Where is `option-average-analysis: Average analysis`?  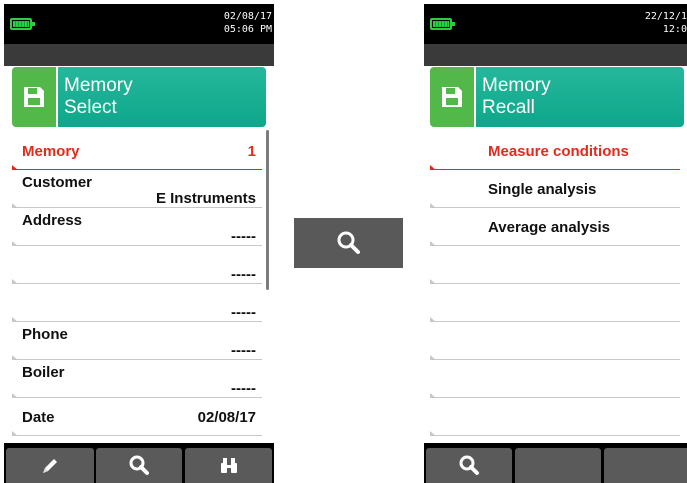
option-average-analysis: Average analysis is located at coordinates (555, 227).